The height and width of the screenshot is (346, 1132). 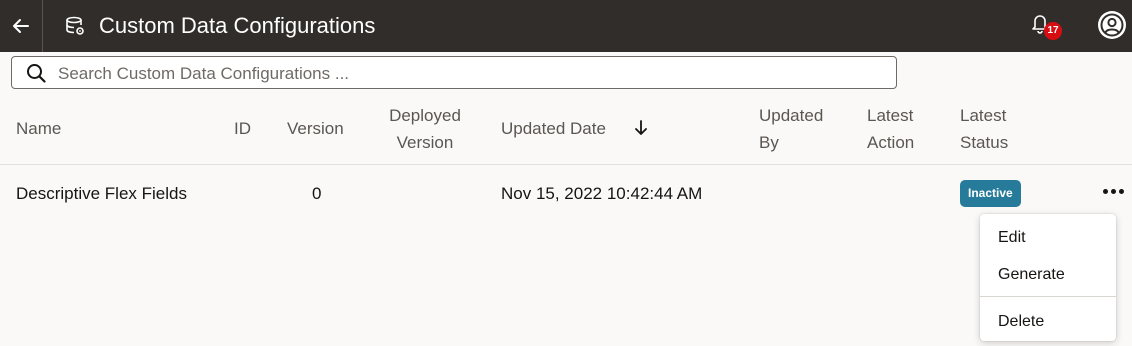 I want to click on notifications-button: 17, so click(x=1047, y=26).